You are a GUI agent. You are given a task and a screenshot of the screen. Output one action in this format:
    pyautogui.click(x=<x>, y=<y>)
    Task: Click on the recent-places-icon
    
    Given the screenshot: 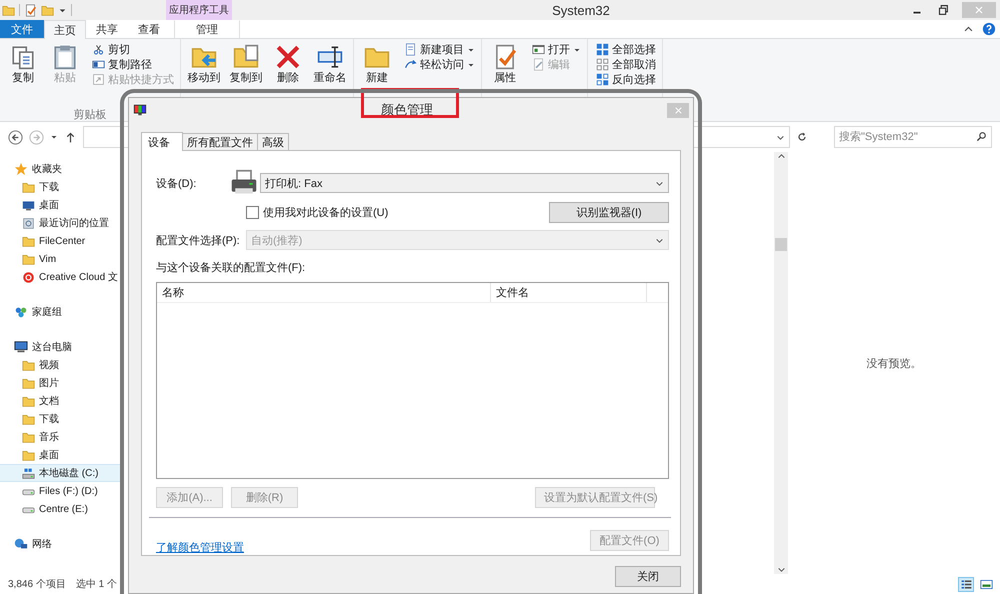 What is the action you would take?
    pyautogui.click(x=28, y=223)
    